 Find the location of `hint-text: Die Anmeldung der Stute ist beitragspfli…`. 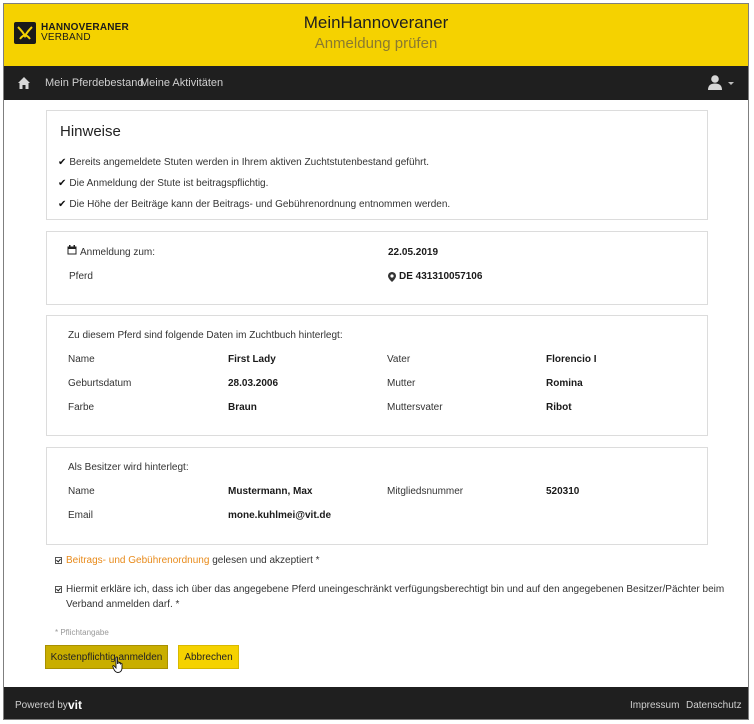

hint-text: Die Anmeldung der Stute ist beitragspfli… is located at coordinates (169, 183).